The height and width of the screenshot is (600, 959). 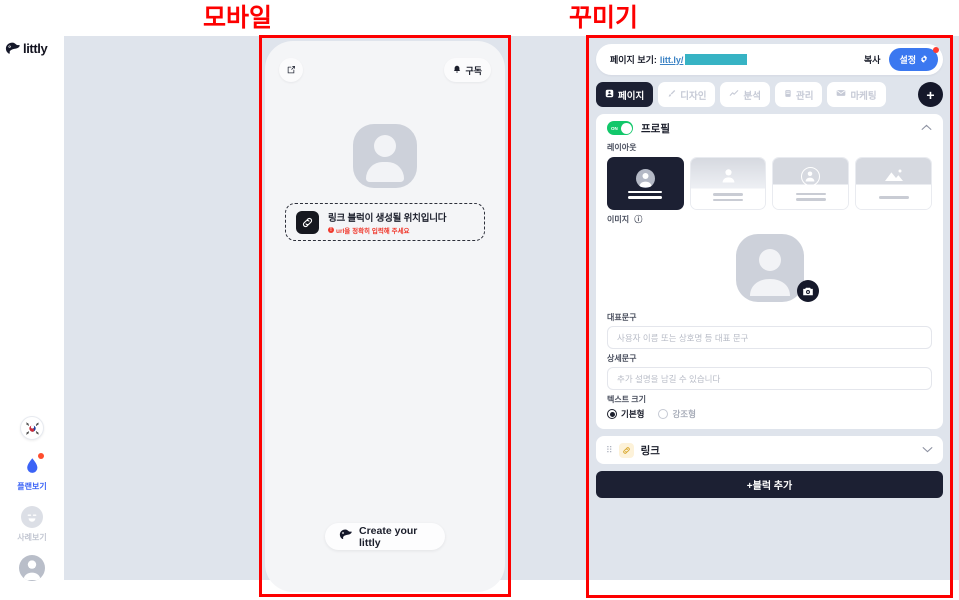 What do you see at coordinates (626, 128) in the screenshot?
I see `toggle-knob` at bounding box center [626, 128].